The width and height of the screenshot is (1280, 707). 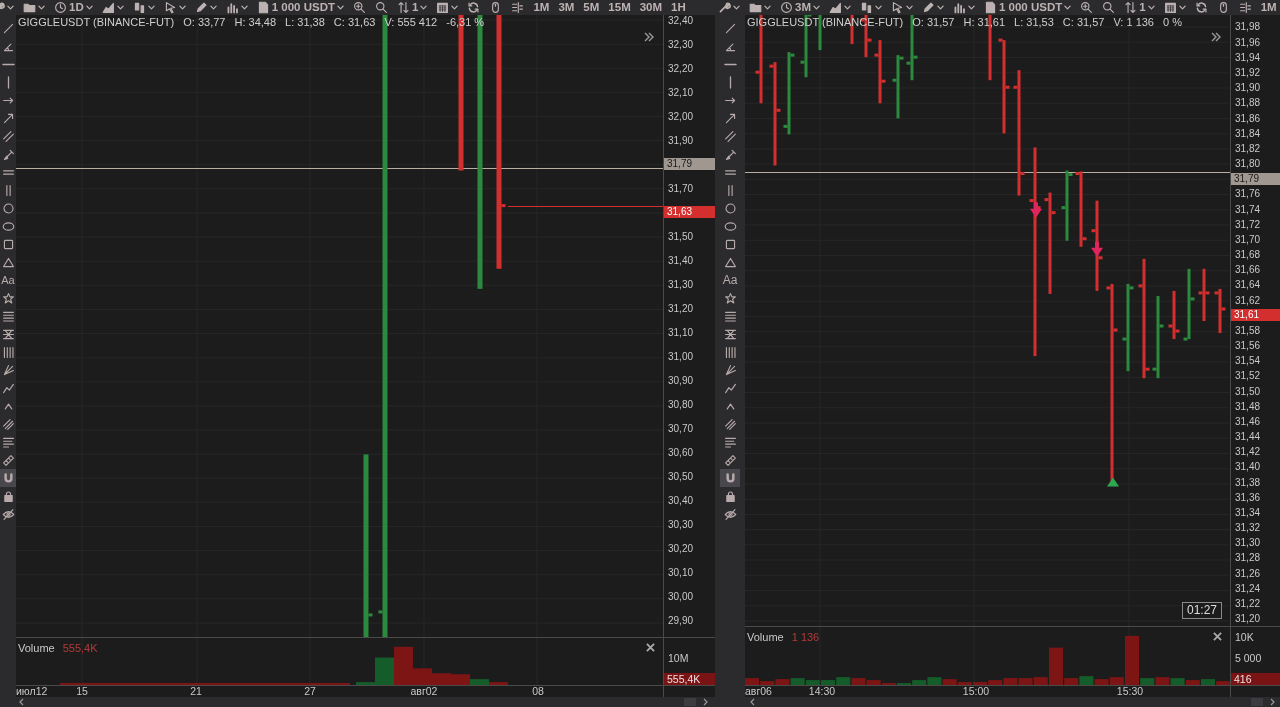 I want to click on timeframe-button: 3M, so click(x=566, y=7).